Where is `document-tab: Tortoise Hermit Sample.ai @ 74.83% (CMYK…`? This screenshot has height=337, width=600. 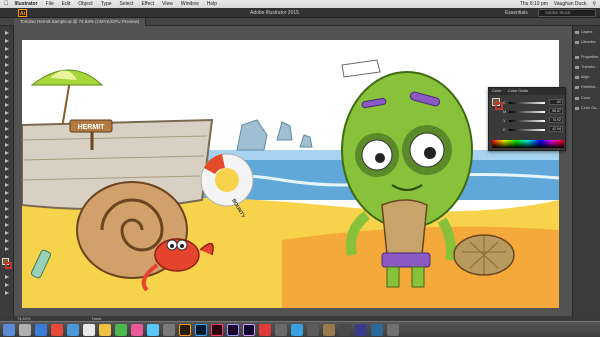
document-tab: Tortoise Hermit Sample.ai @ 74.83% (CMYK… is located at coordinates (80, 22).